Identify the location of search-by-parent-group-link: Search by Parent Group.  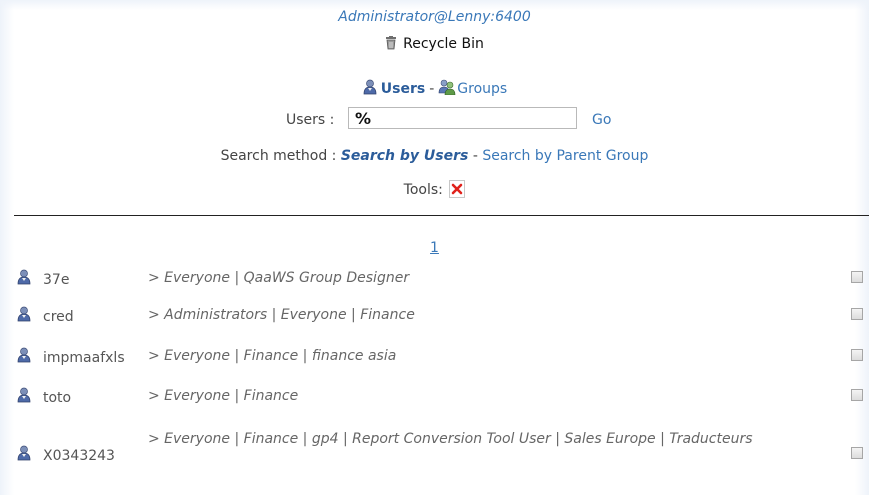
(565, 156).